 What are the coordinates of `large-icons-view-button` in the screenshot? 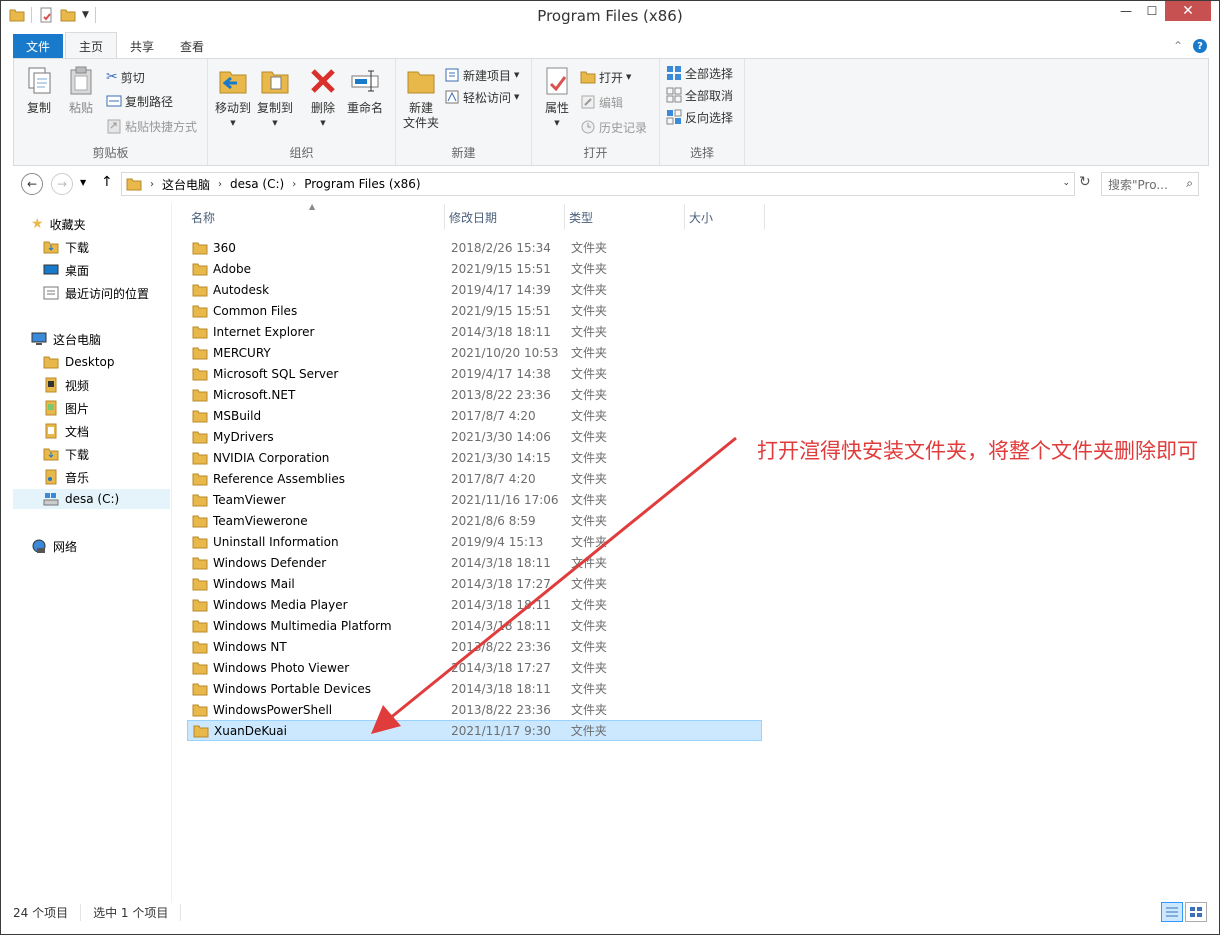 It's located at (1196, 912).